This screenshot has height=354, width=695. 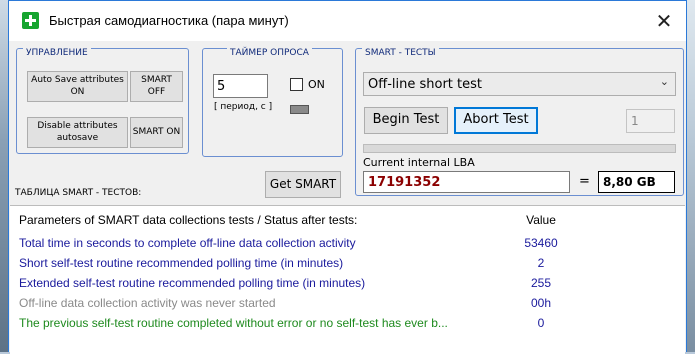 What do you see at coordinates (30, 20) in the screenshot?
I see `medical-cross-icon` at bounding box center [30, 20].